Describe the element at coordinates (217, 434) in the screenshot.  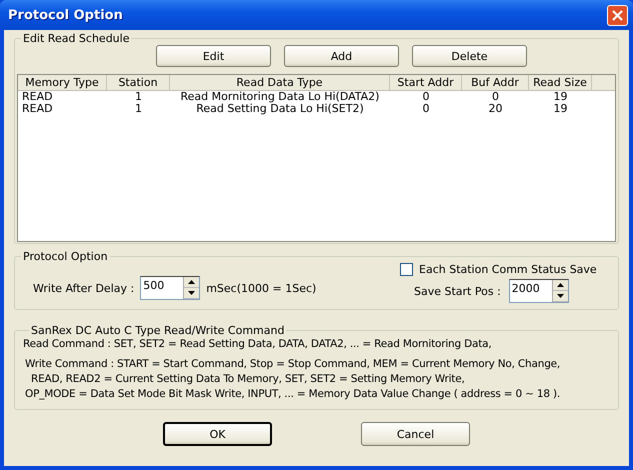
I see `dialog-button: OK` at that location.